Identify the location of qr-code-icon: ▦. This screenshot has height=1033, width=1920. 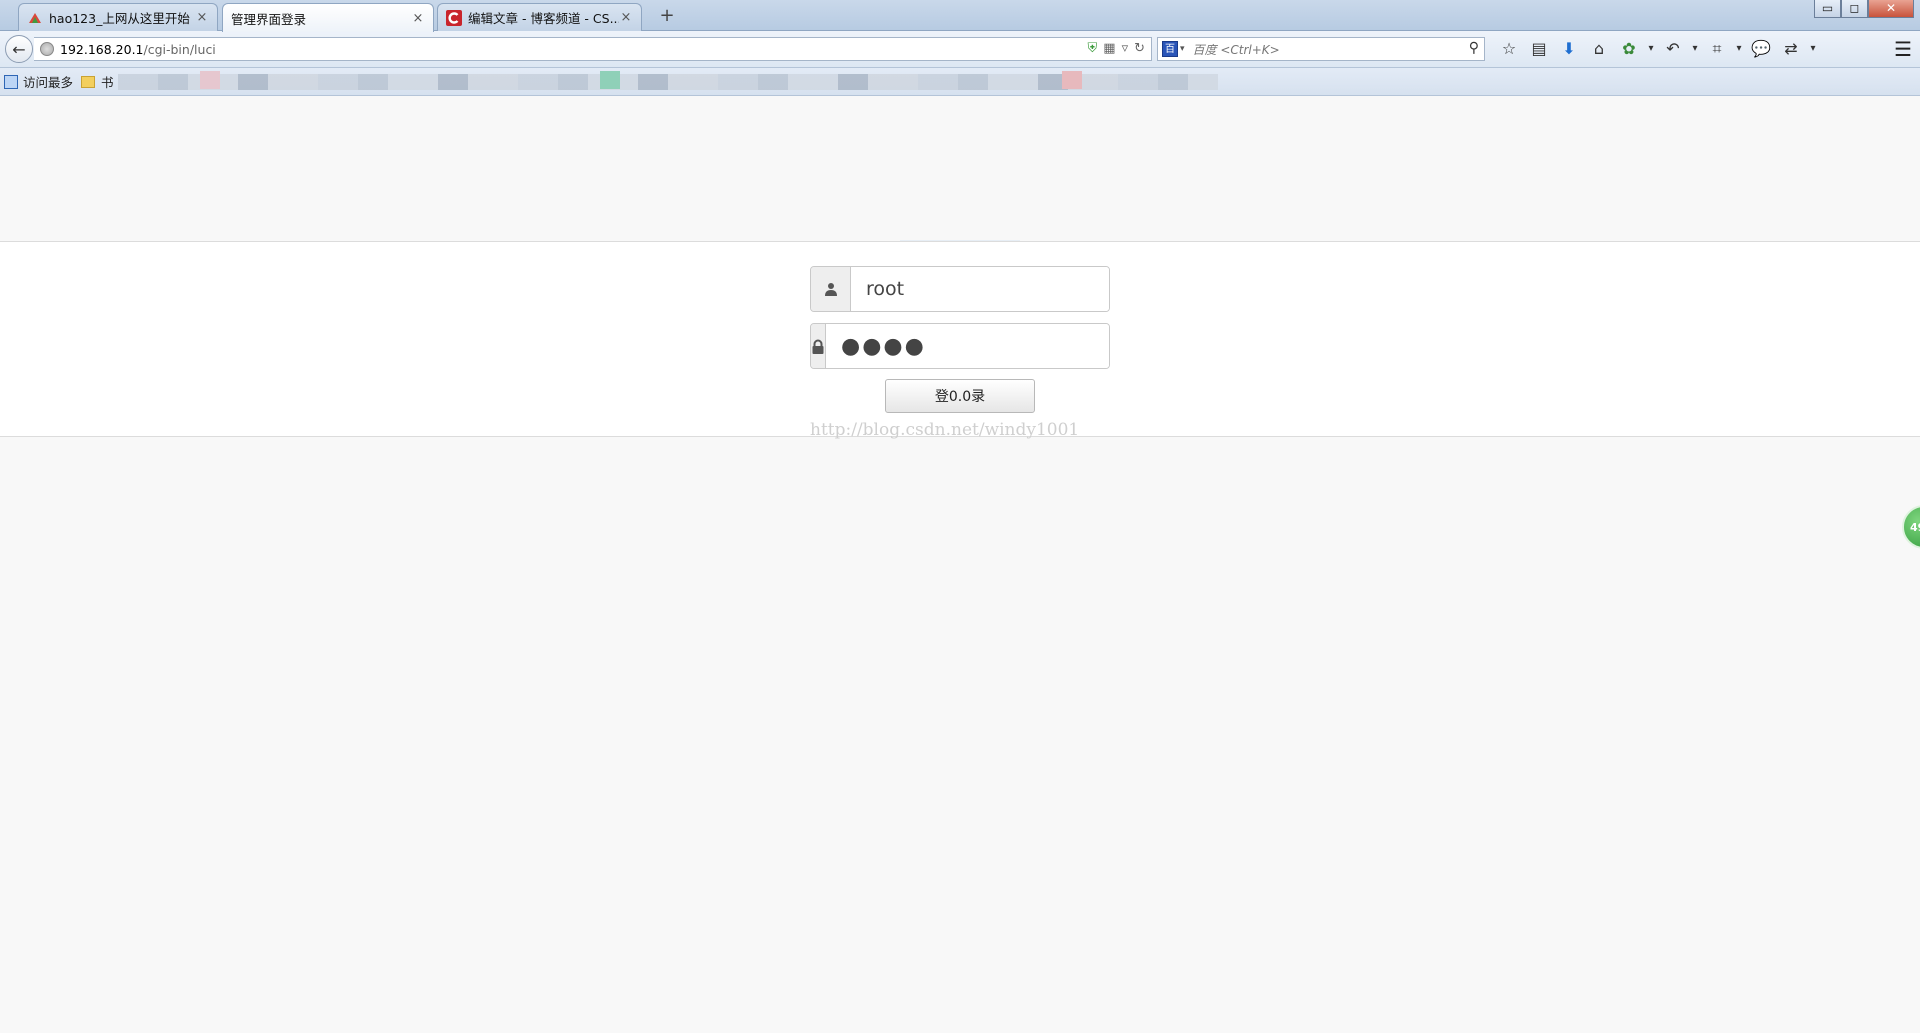
(1109, 48).